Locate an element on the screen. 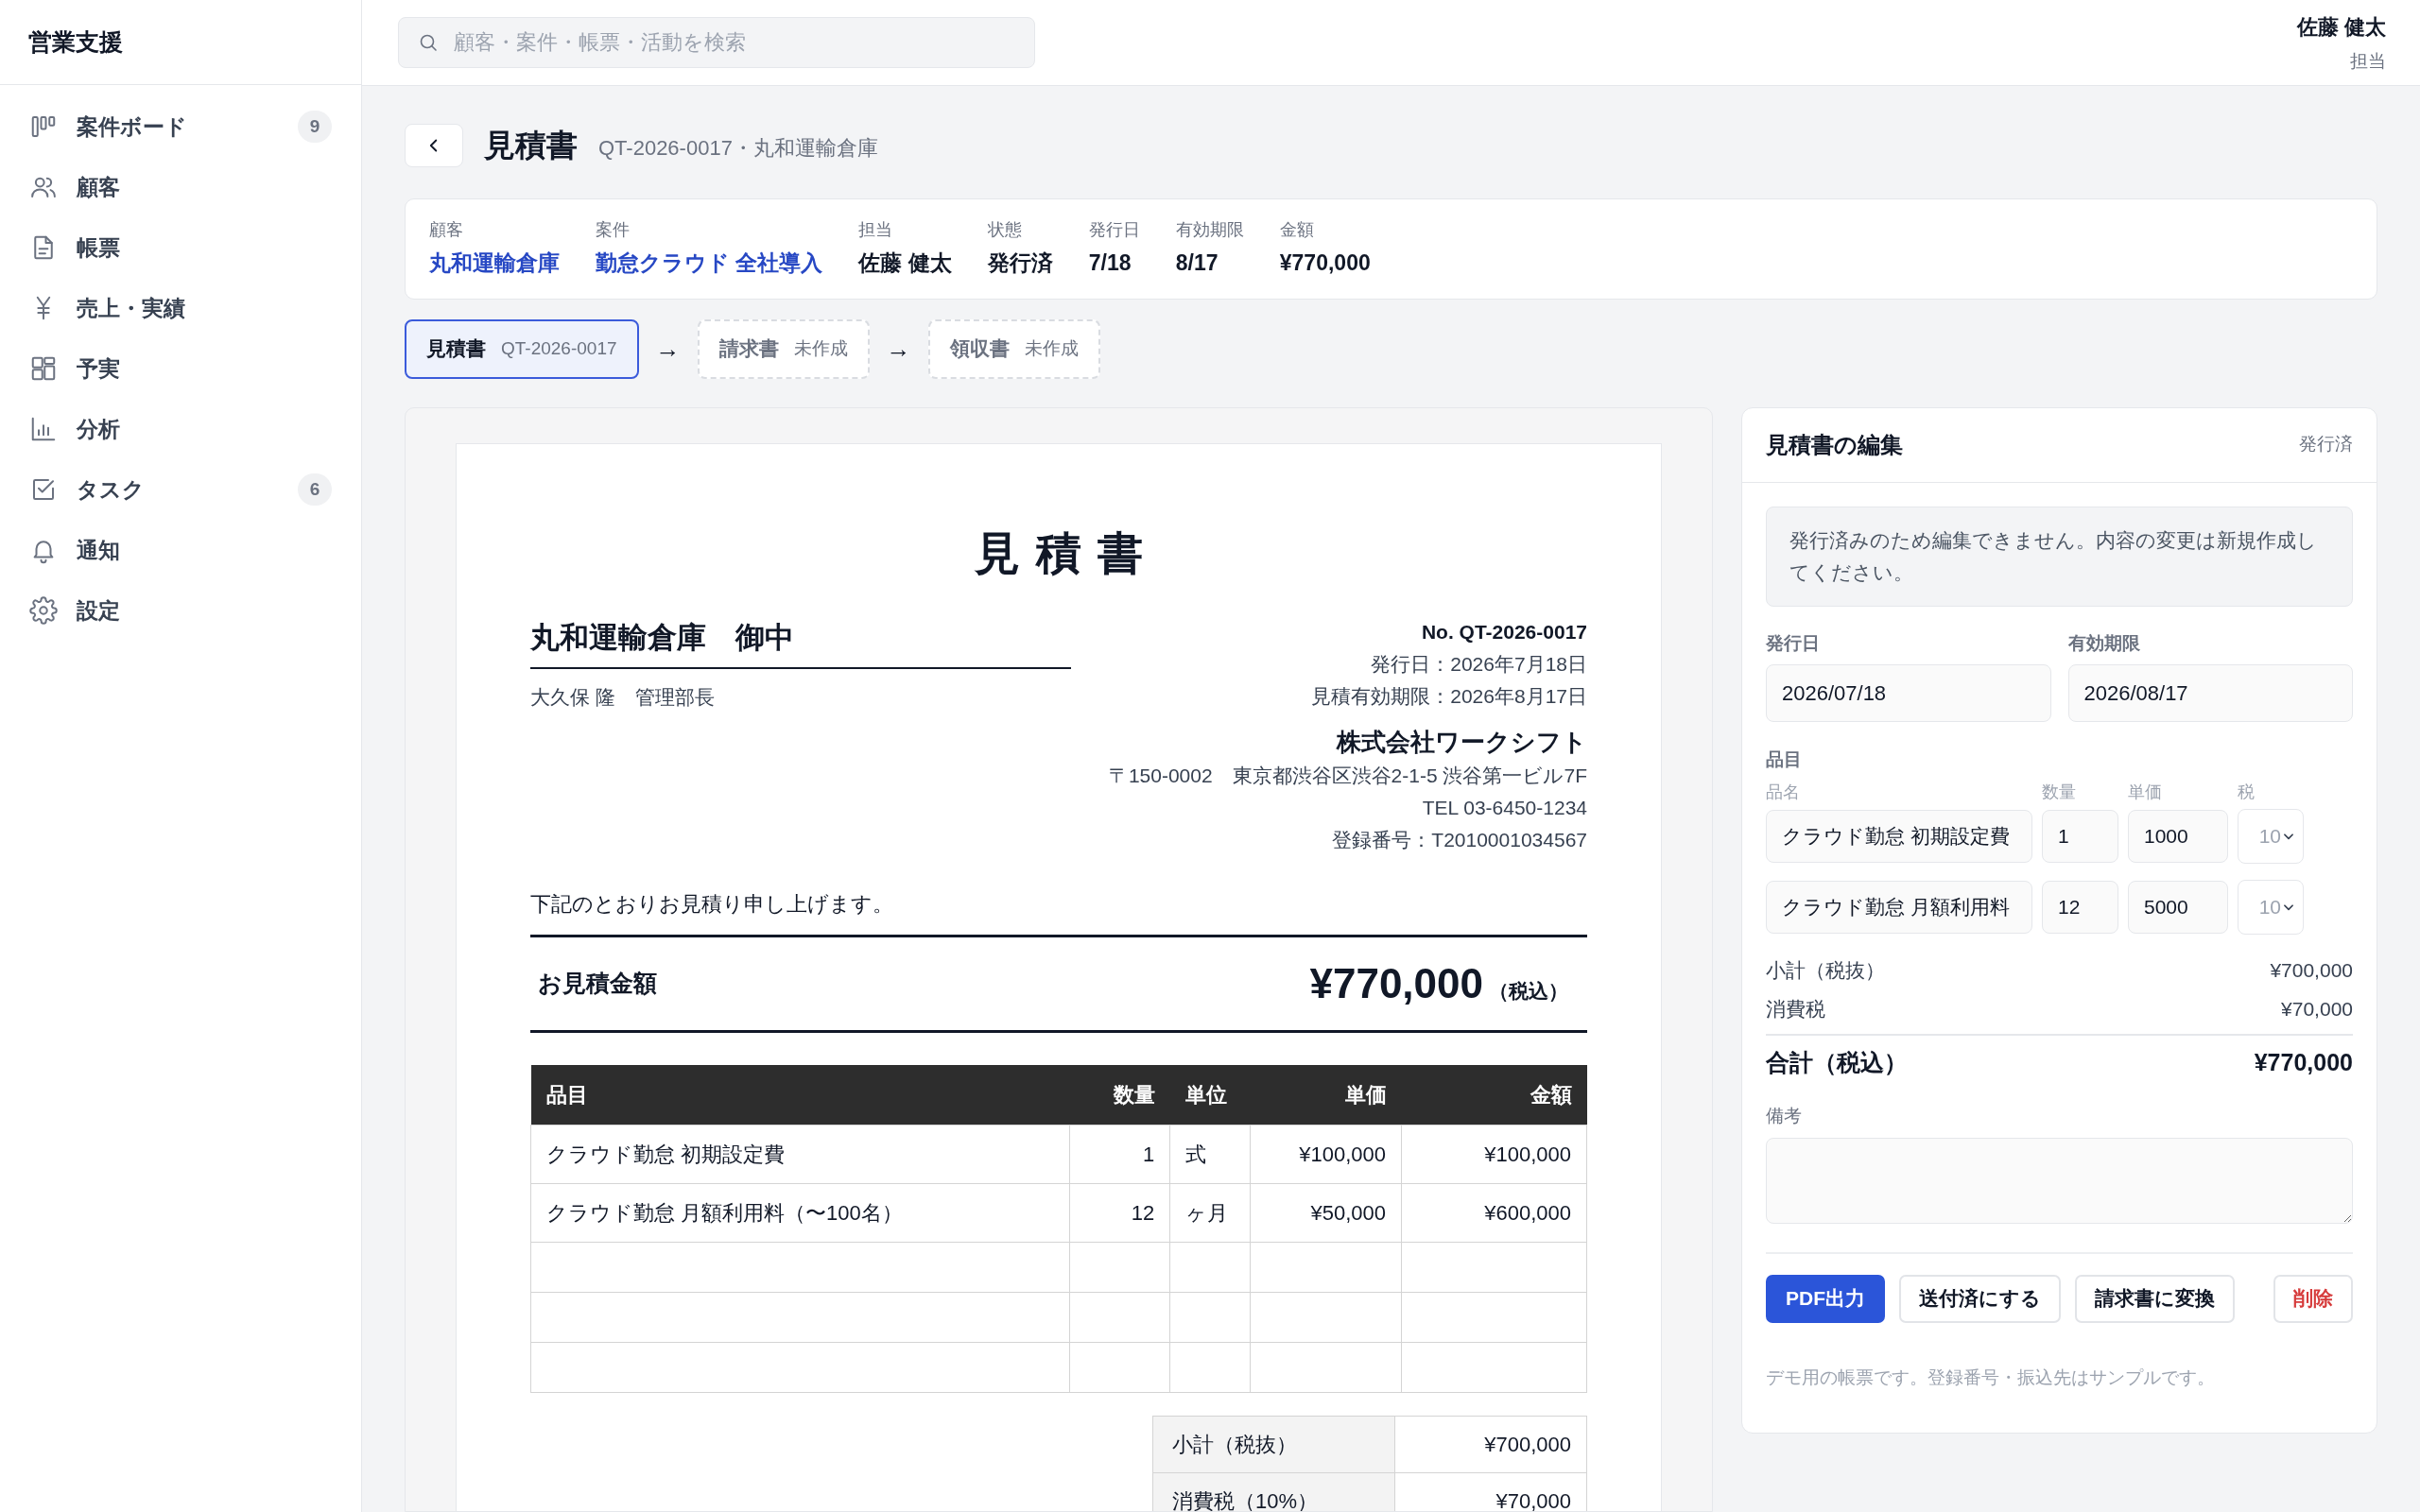 This screenshot has width=2420, height=1512. field-value: ¥770,000 is located at coordinates (1325, 263).